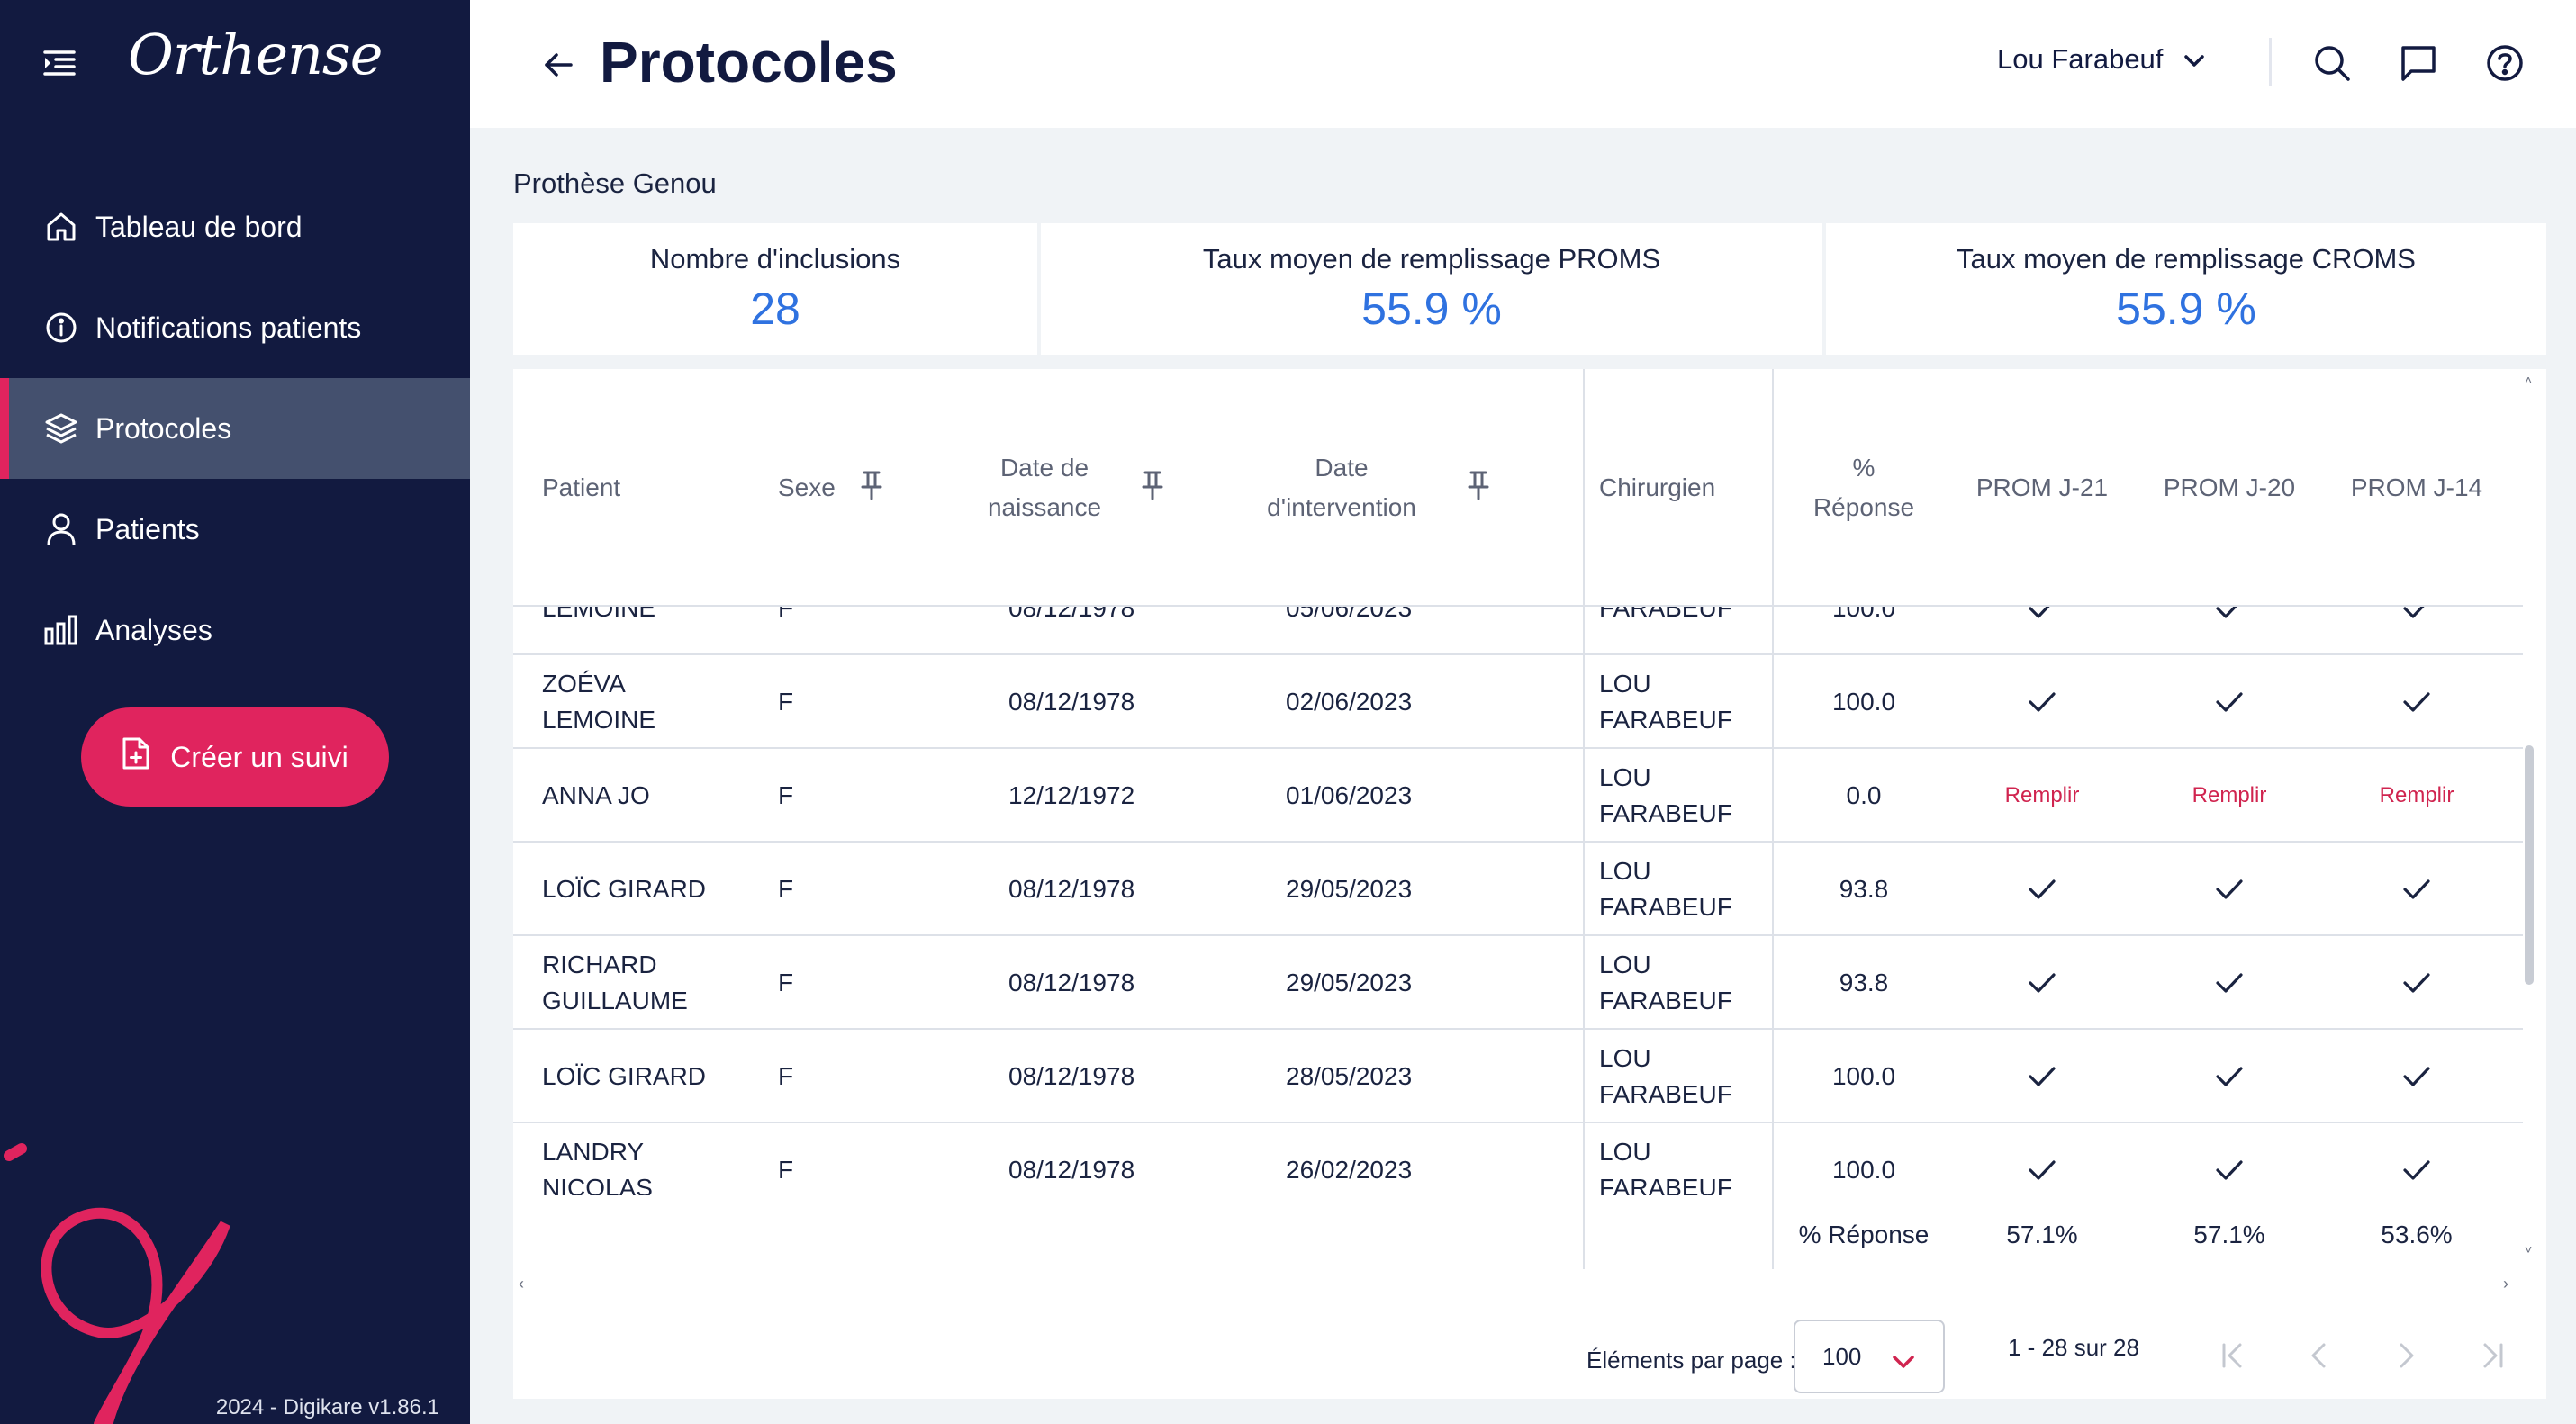  I want to click on col-header-prom-j14: PROM J-14, so click(2417, 488).